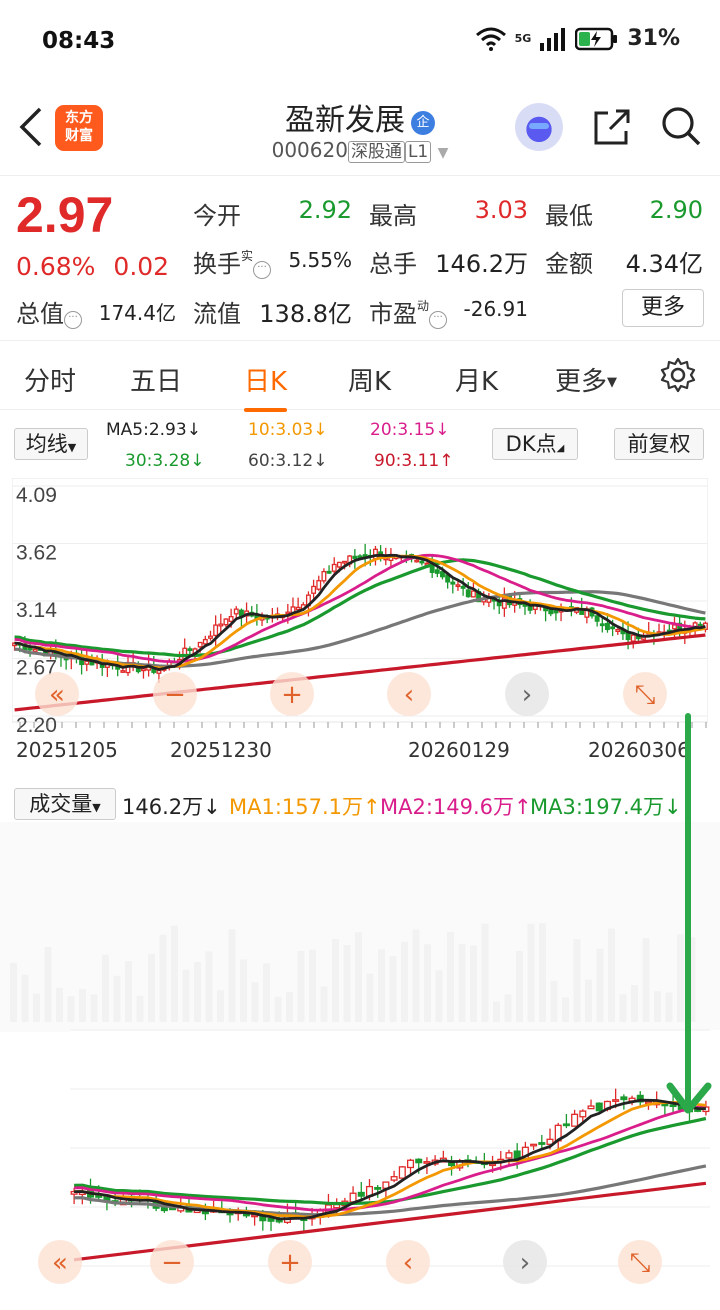  I want to click on share-icon, so click(612, 127).